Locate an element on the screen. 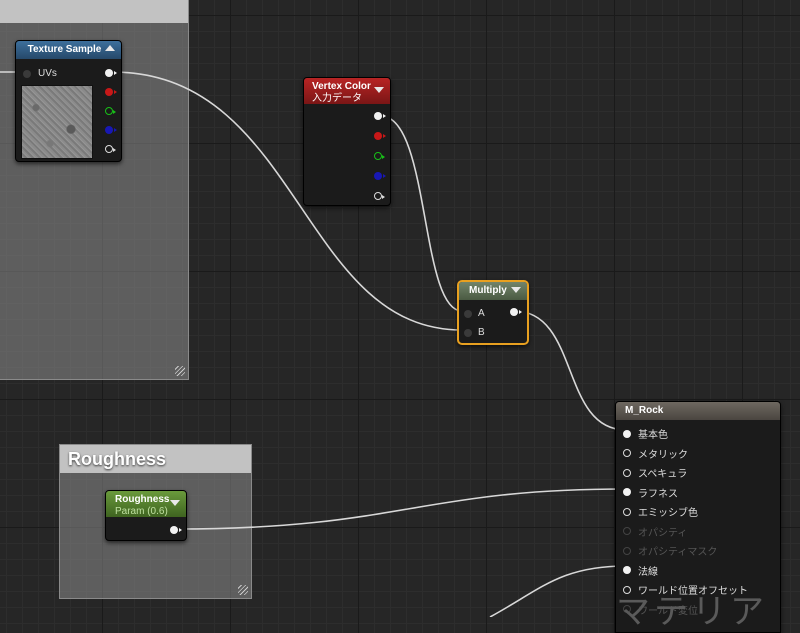  comment-box-title: Roughness is located at coordinates (155, 459).